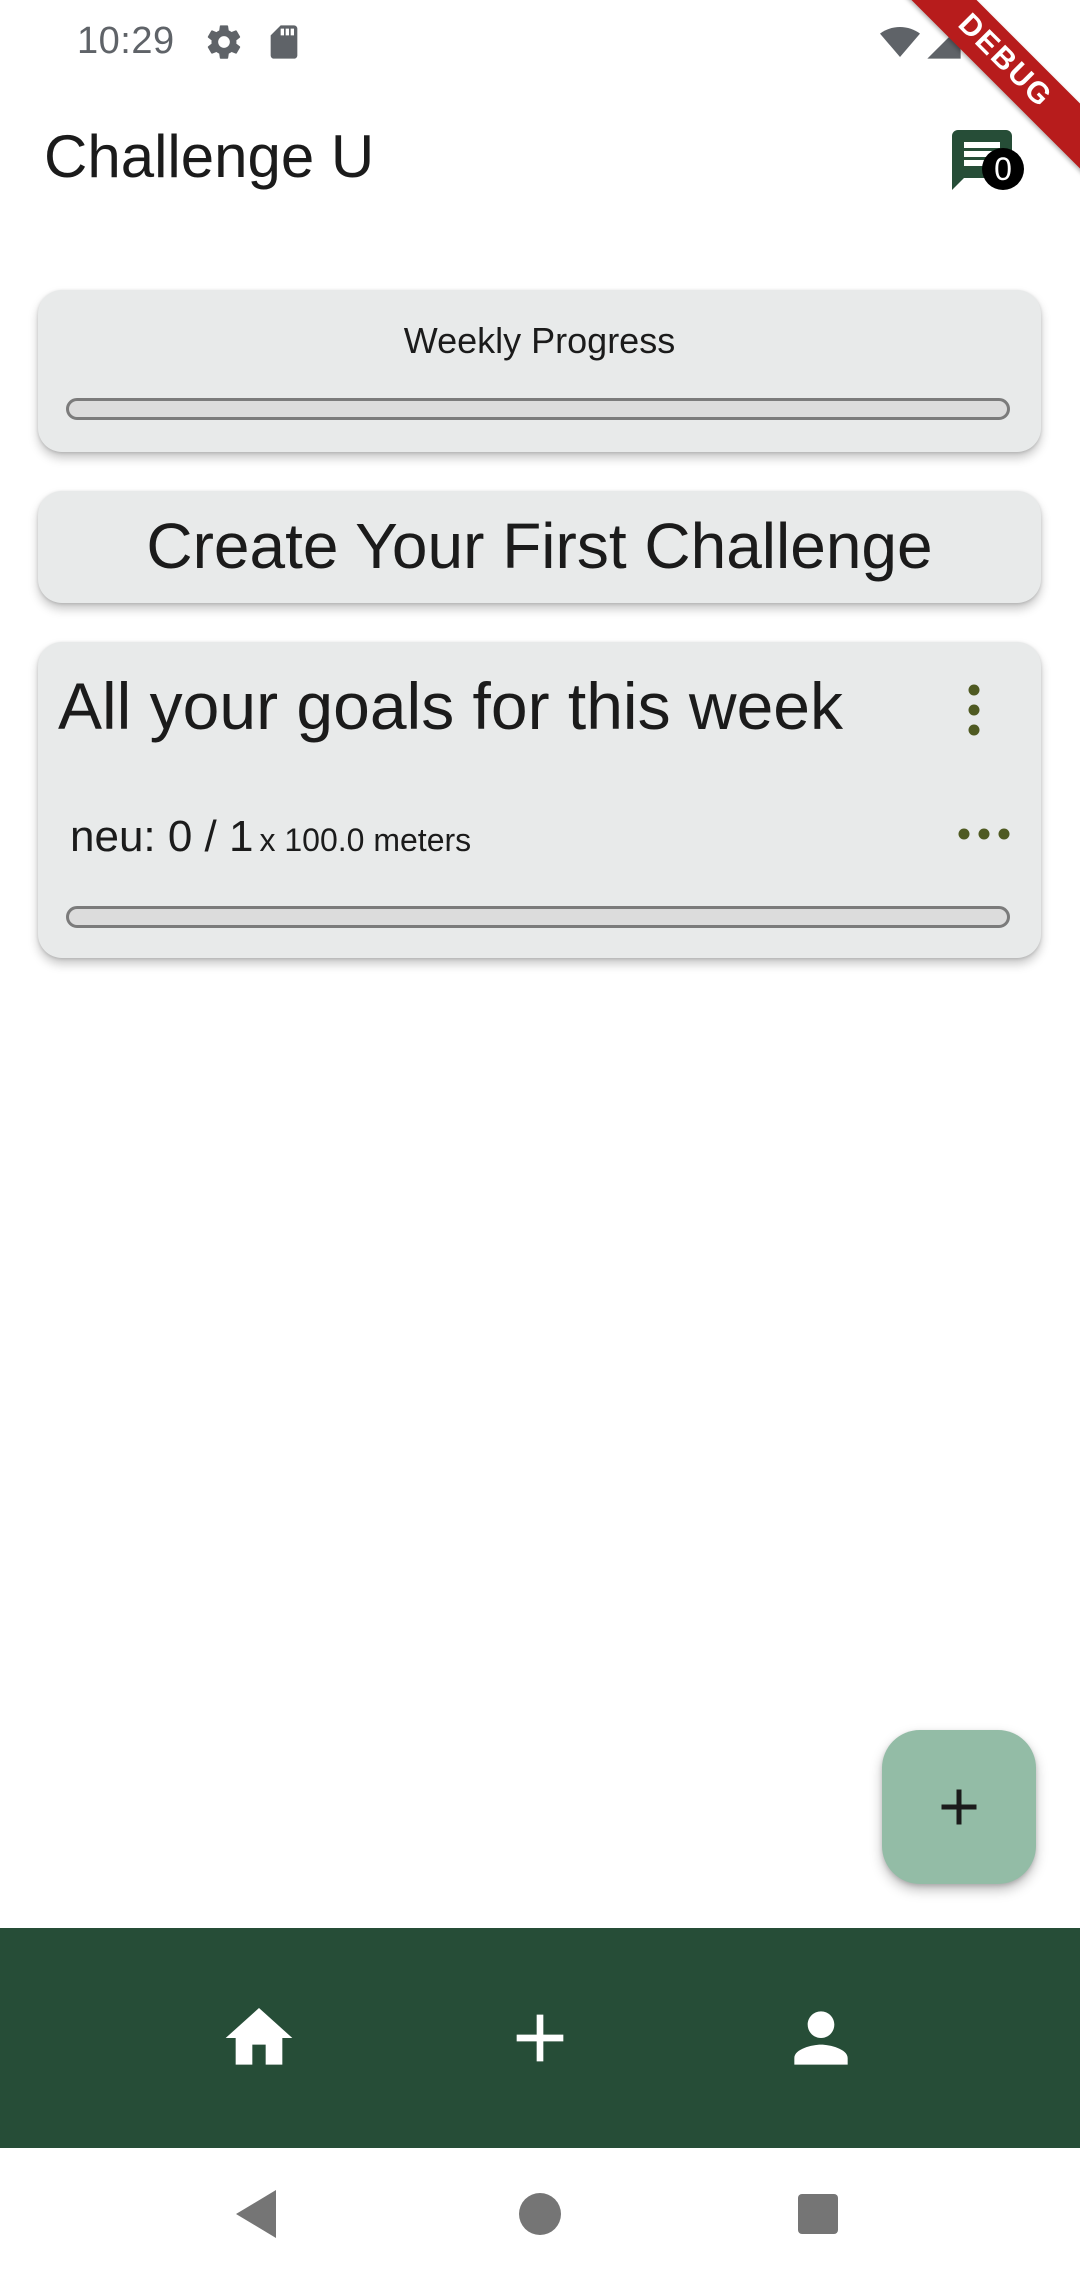 This screenshot has height=2280, width=1080. I want to click on recents-icon, so click(818, 2214).